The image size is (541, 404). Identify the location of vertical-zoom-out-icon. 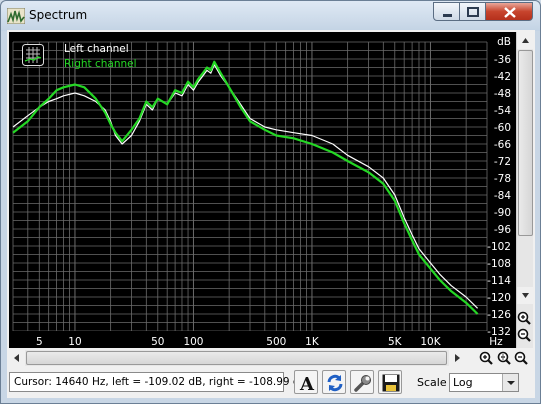
(524, 335).